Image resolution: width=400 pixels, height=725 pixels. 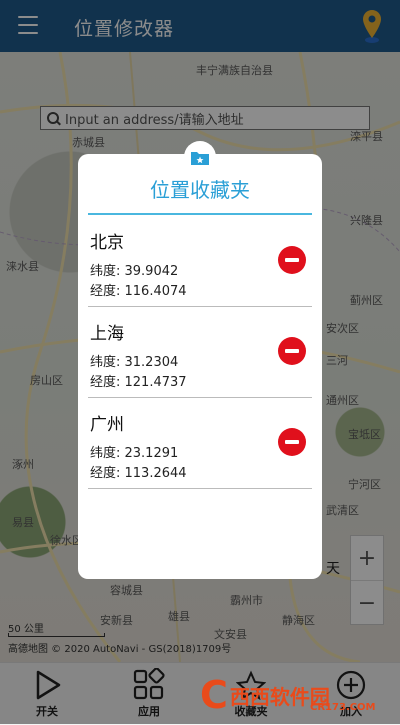 I want to click on favorite-name: 北京, so click(x=107, y=243).